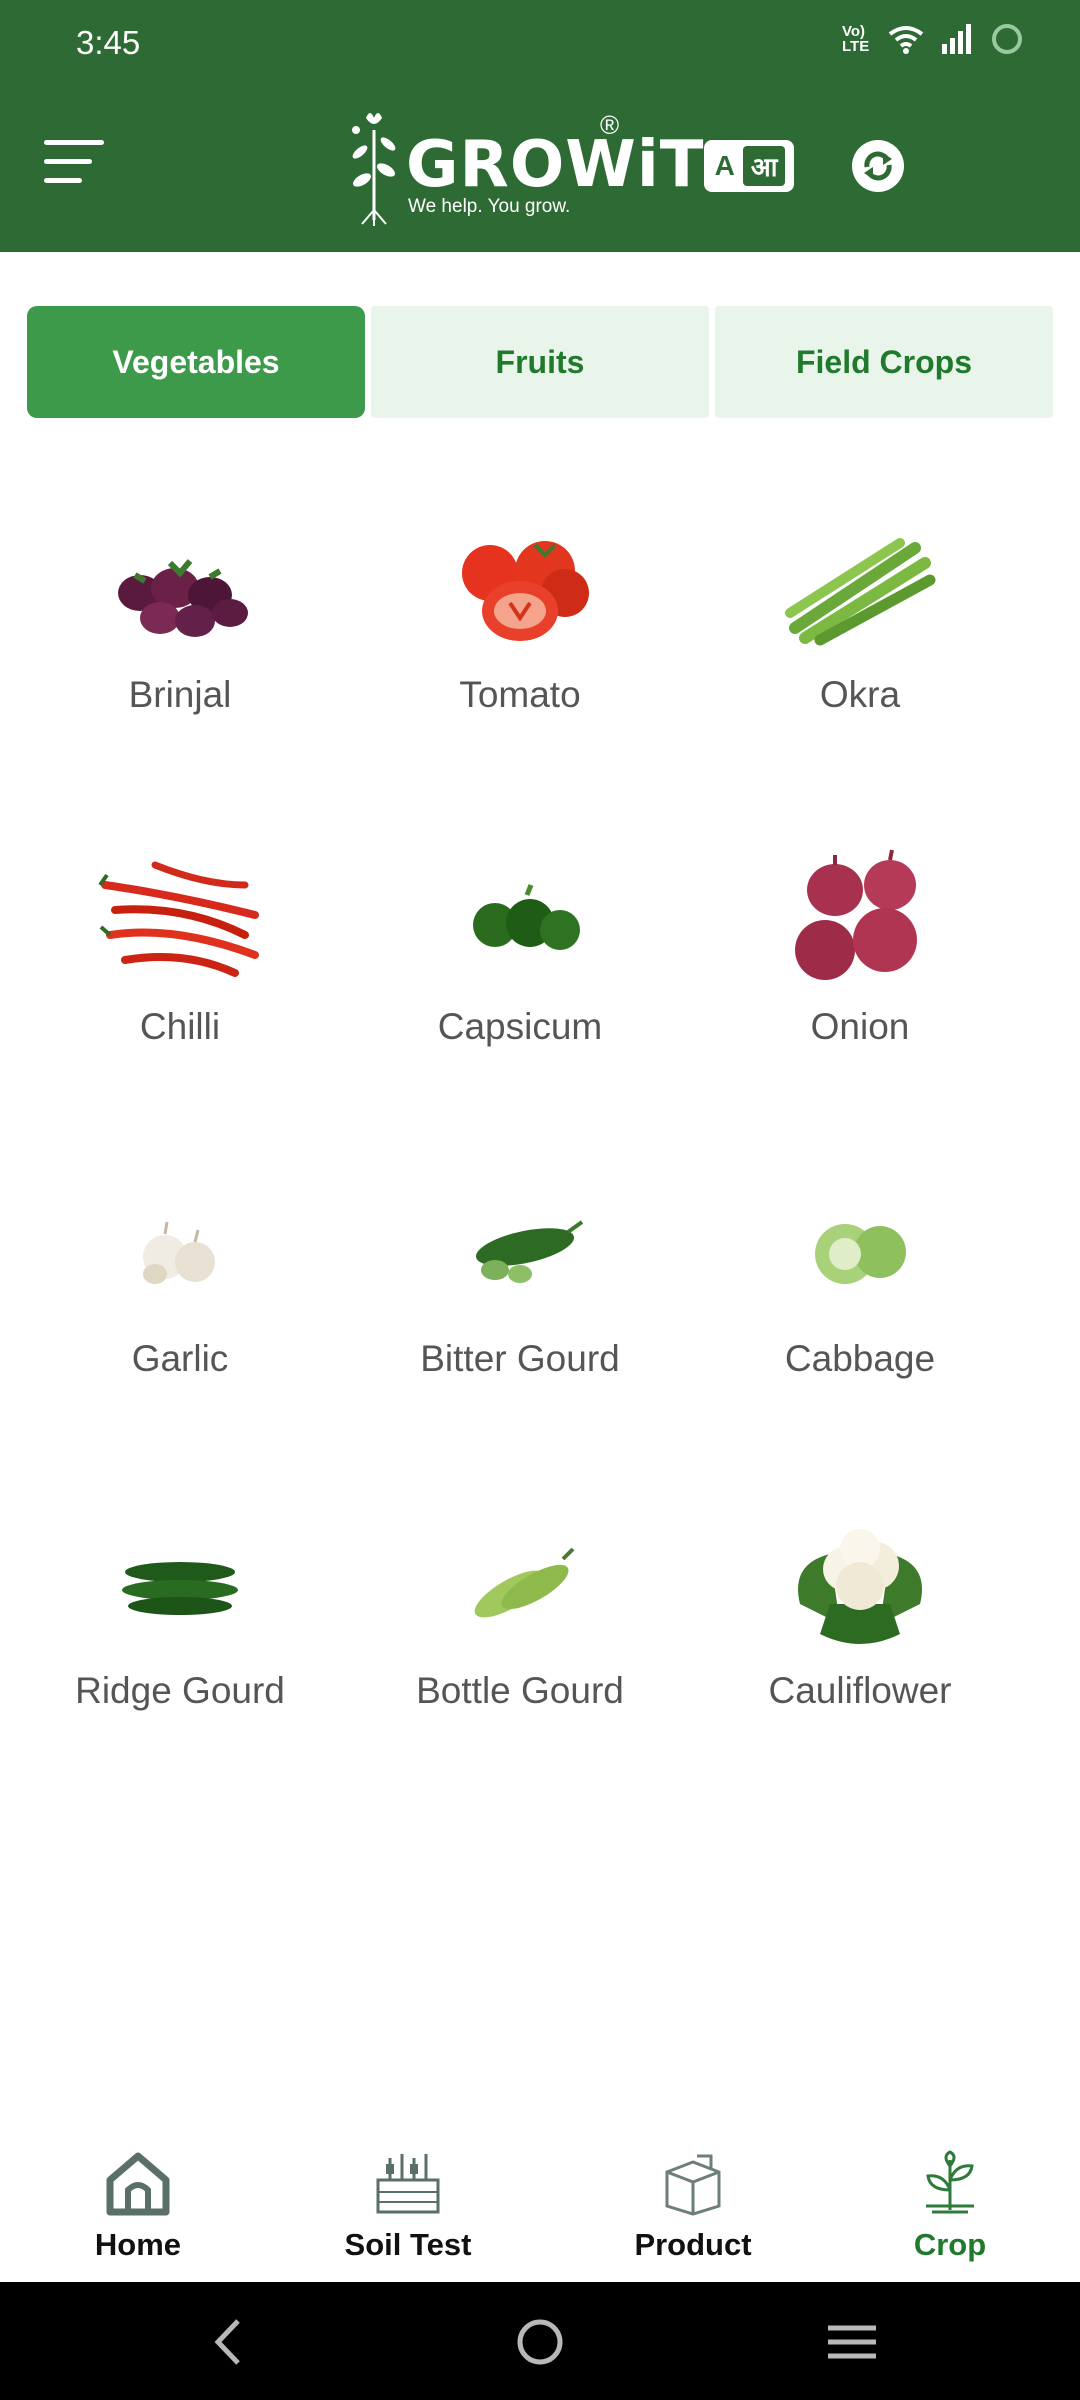 This screenshot has height=2400, width=1080. I want to click on refresh-icon, so click(878, 166).